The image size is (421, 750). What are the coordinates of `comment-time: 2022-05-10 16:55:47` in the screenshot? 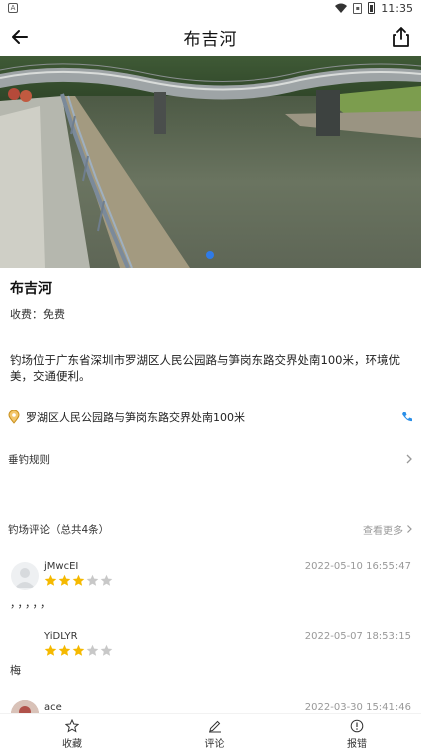 It's located at (357, 566).